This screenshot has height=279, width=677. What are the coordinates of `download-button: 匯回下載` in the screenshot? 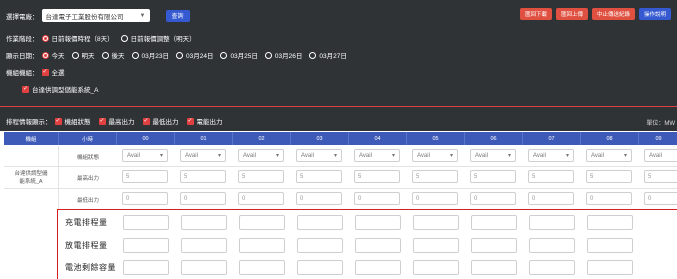 It's located at (535, 14).